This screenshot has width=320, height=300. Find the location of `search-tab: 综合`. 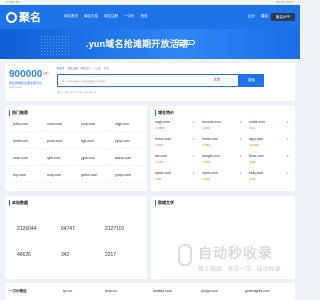

search-tab: 综合 is located at coordinates (106, 68).